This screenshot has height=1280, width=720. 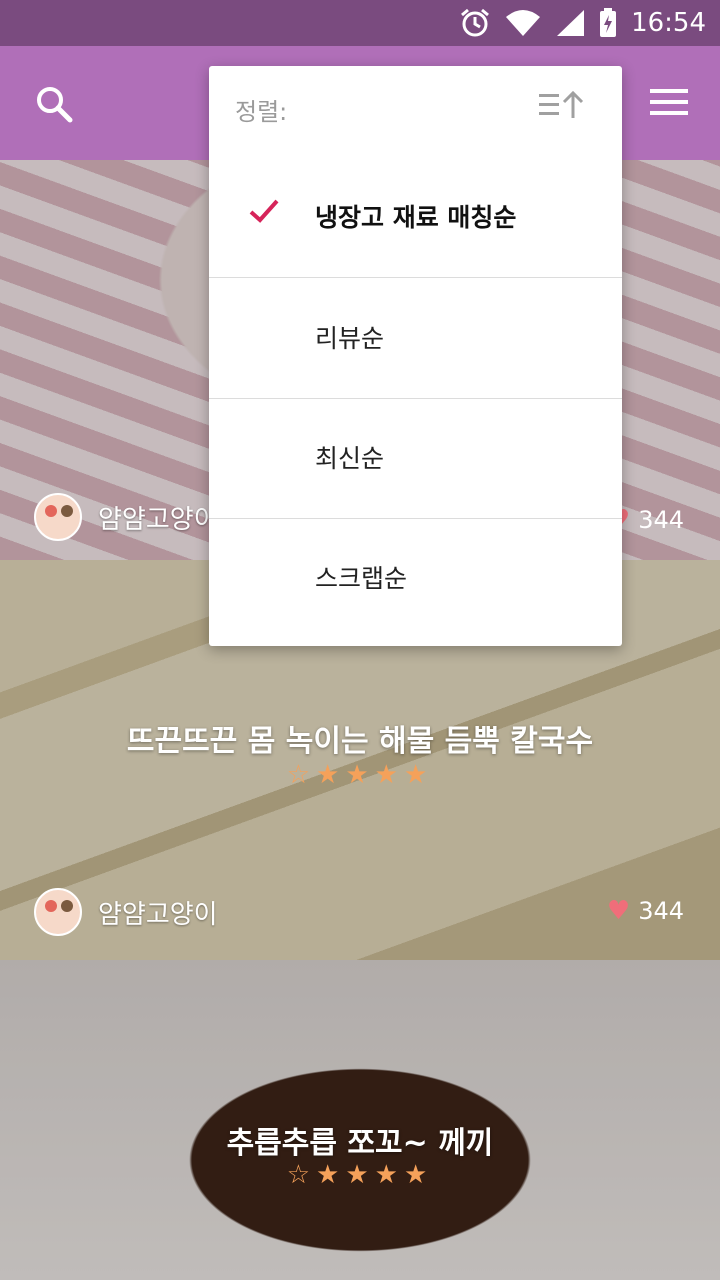 I want to click on recipe-title: 뜨끈뜨끈 몸 녹이는 해물 듬뿍 칼국수, so click(x=360, y=741).